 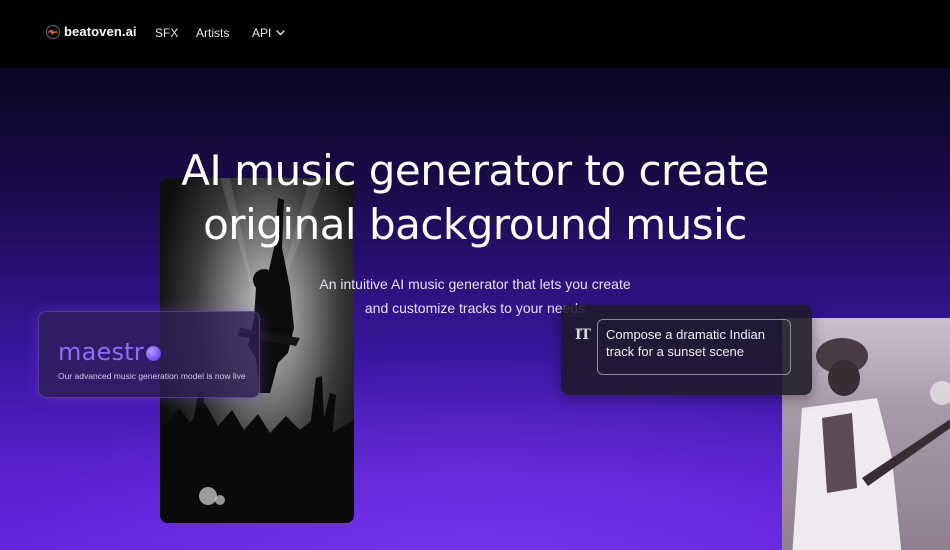 I want to click on hero-subtitle-line-2: and customize tracks to your needs, so click(x=475, y=308).